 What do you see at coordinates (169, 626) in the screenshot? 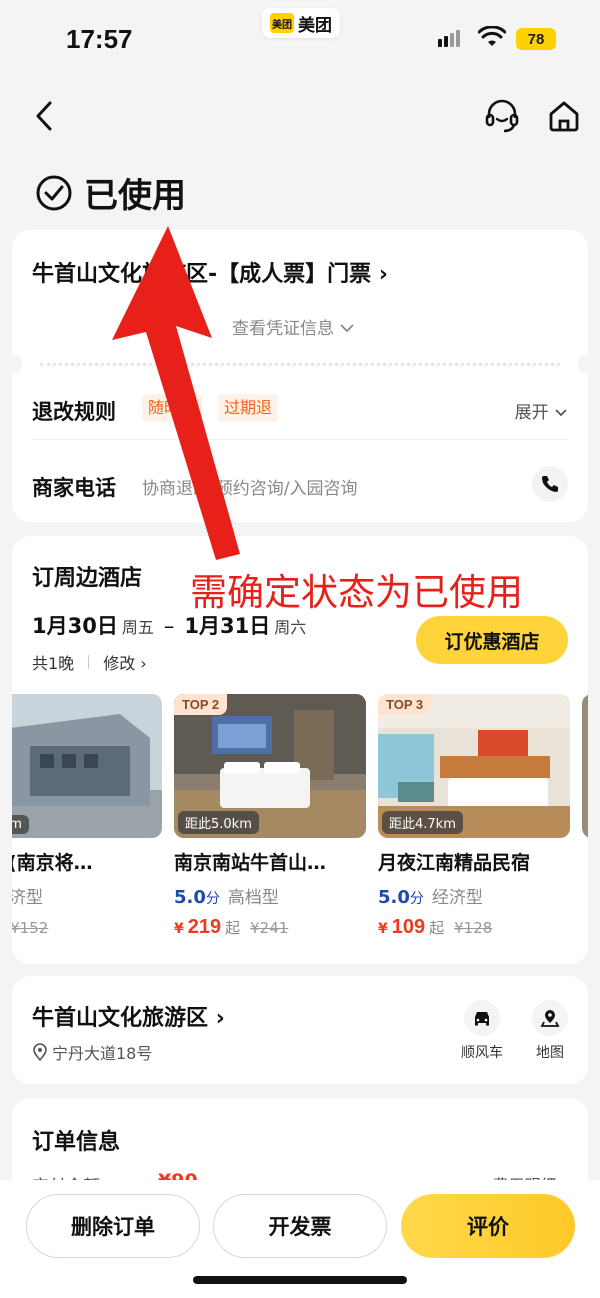
I see `date-dash: –` at bounding box center [169, 626].